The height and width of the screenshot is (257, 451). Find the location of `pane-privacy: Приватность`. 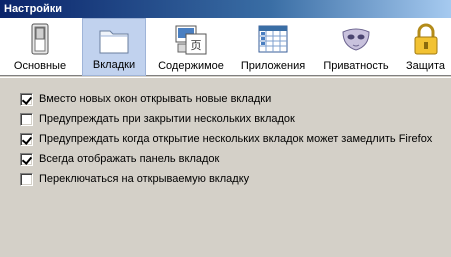

pane-privacy: Приватность is located at coordinates (356, 47).